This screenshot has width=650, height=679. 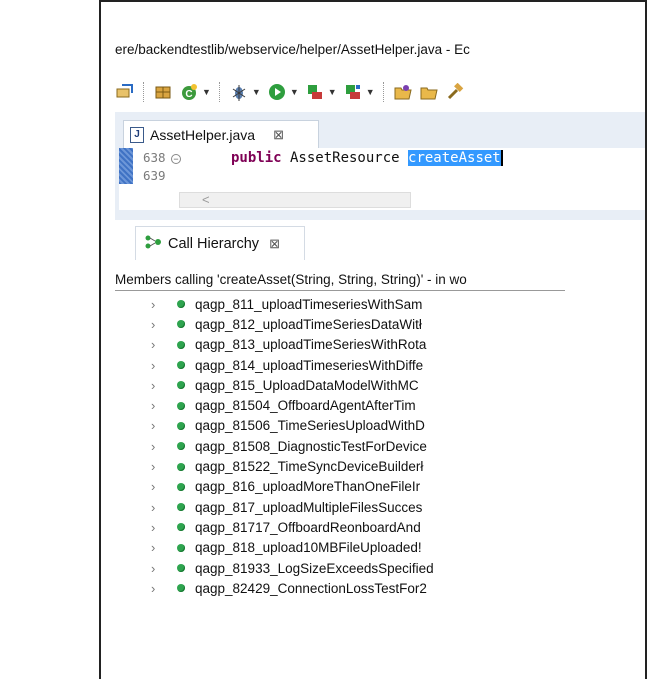 I want to click on method-name: qagp_814_uploadTimeseriesWithDiffe, so click(x=309, y=365).